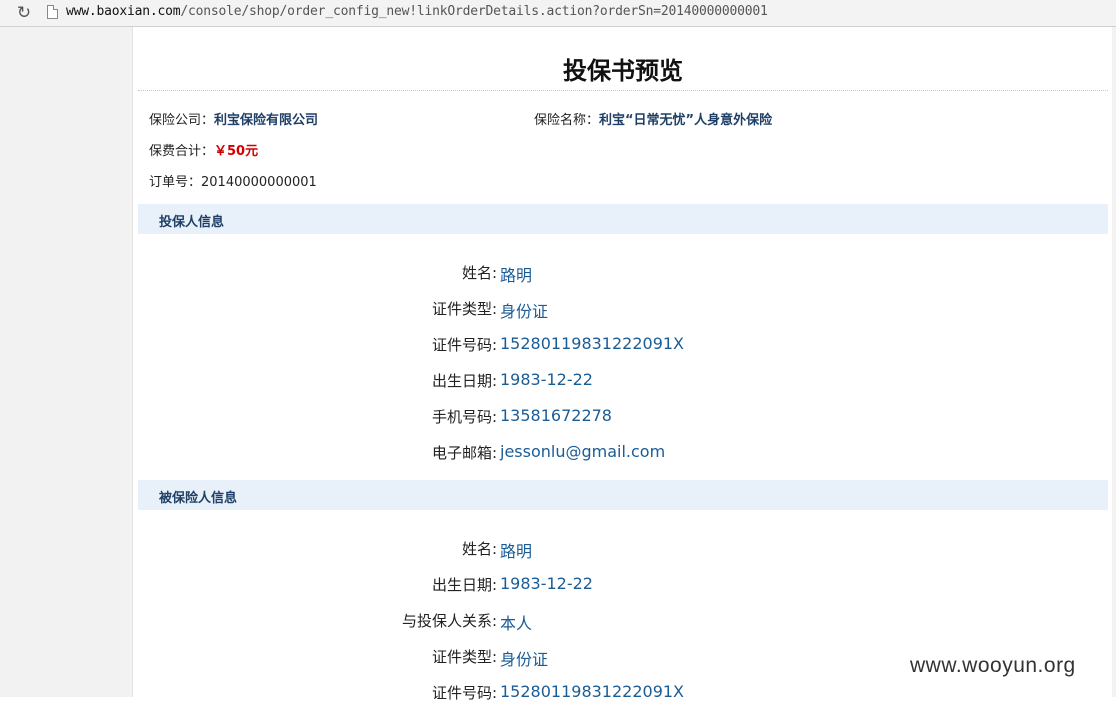 The width and height of the screenshot is (1116, 706). Describe the element at coordinates (123, 11) in the screenshot. I see `url-host: www.baoxian.com` at that location.